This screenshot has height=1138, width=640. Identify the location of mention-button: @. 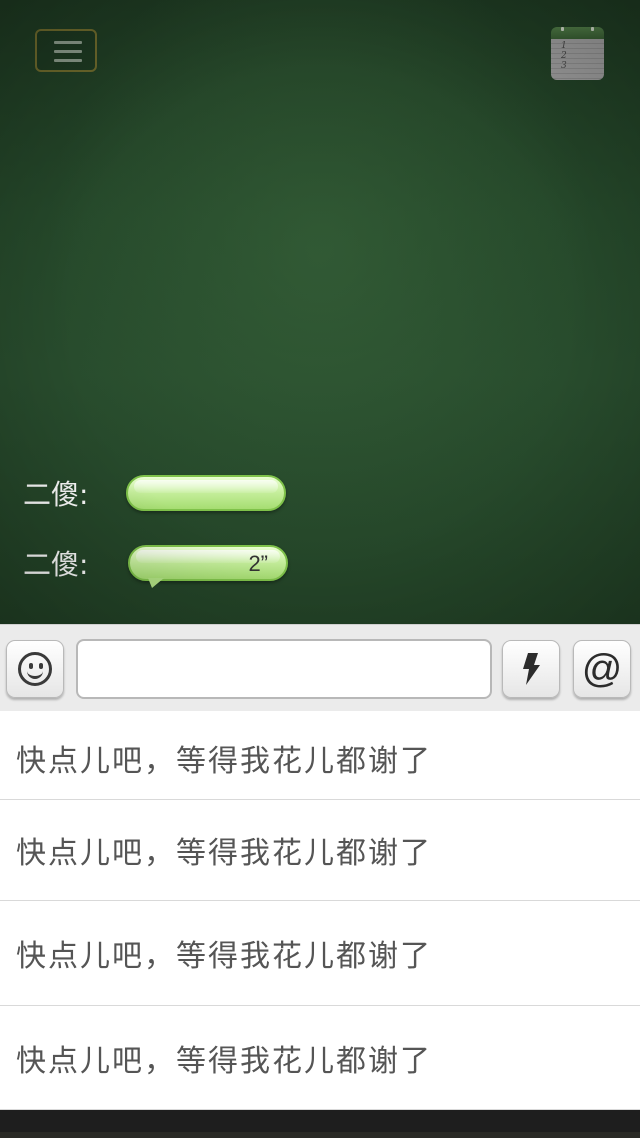
(602, 669).